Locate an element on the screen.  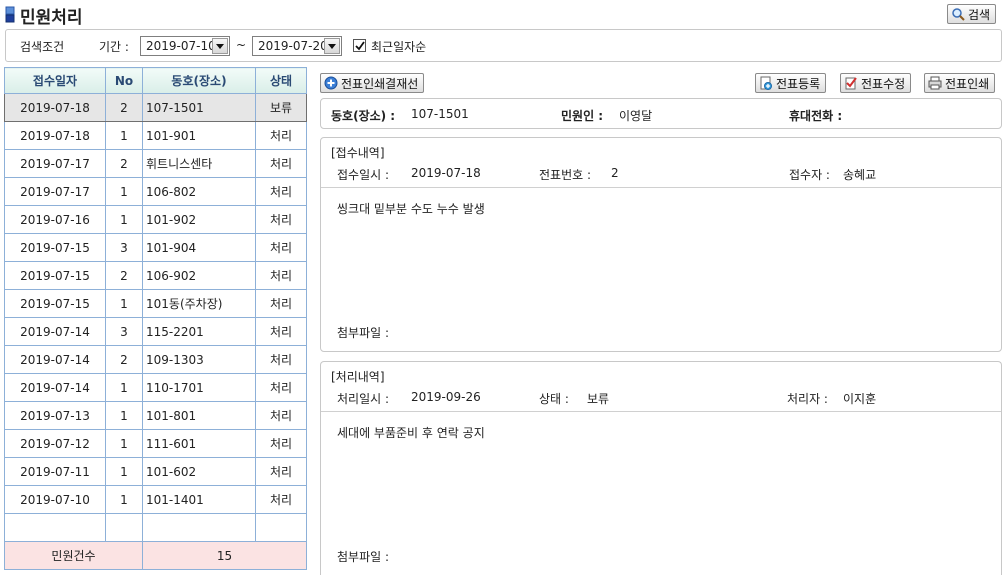
table-row: 2019-07-13 1 101-801 처리 is located at coordinates (155, 415).